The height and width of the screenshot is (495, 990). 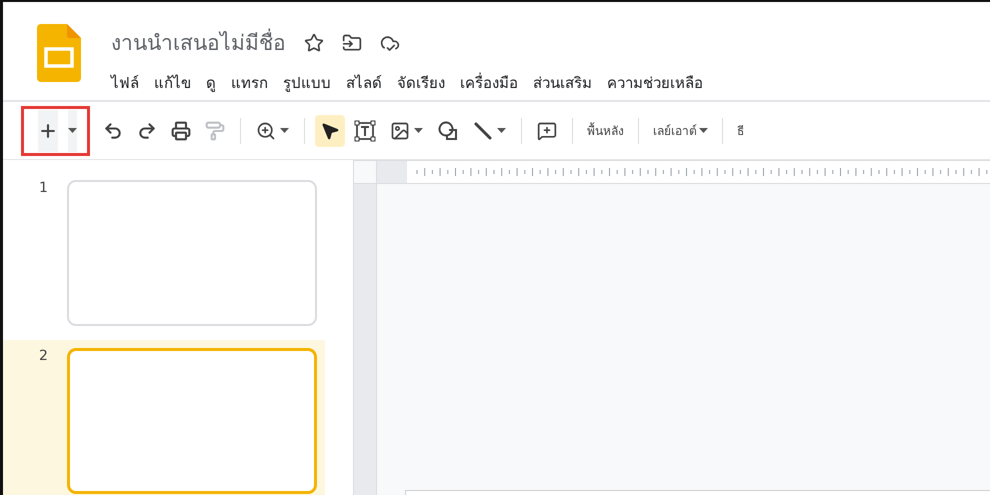 What do you see at coordinates (547, 130) in the screenshot?
I see `add-comment-icon` at bounding box center [547, 130].